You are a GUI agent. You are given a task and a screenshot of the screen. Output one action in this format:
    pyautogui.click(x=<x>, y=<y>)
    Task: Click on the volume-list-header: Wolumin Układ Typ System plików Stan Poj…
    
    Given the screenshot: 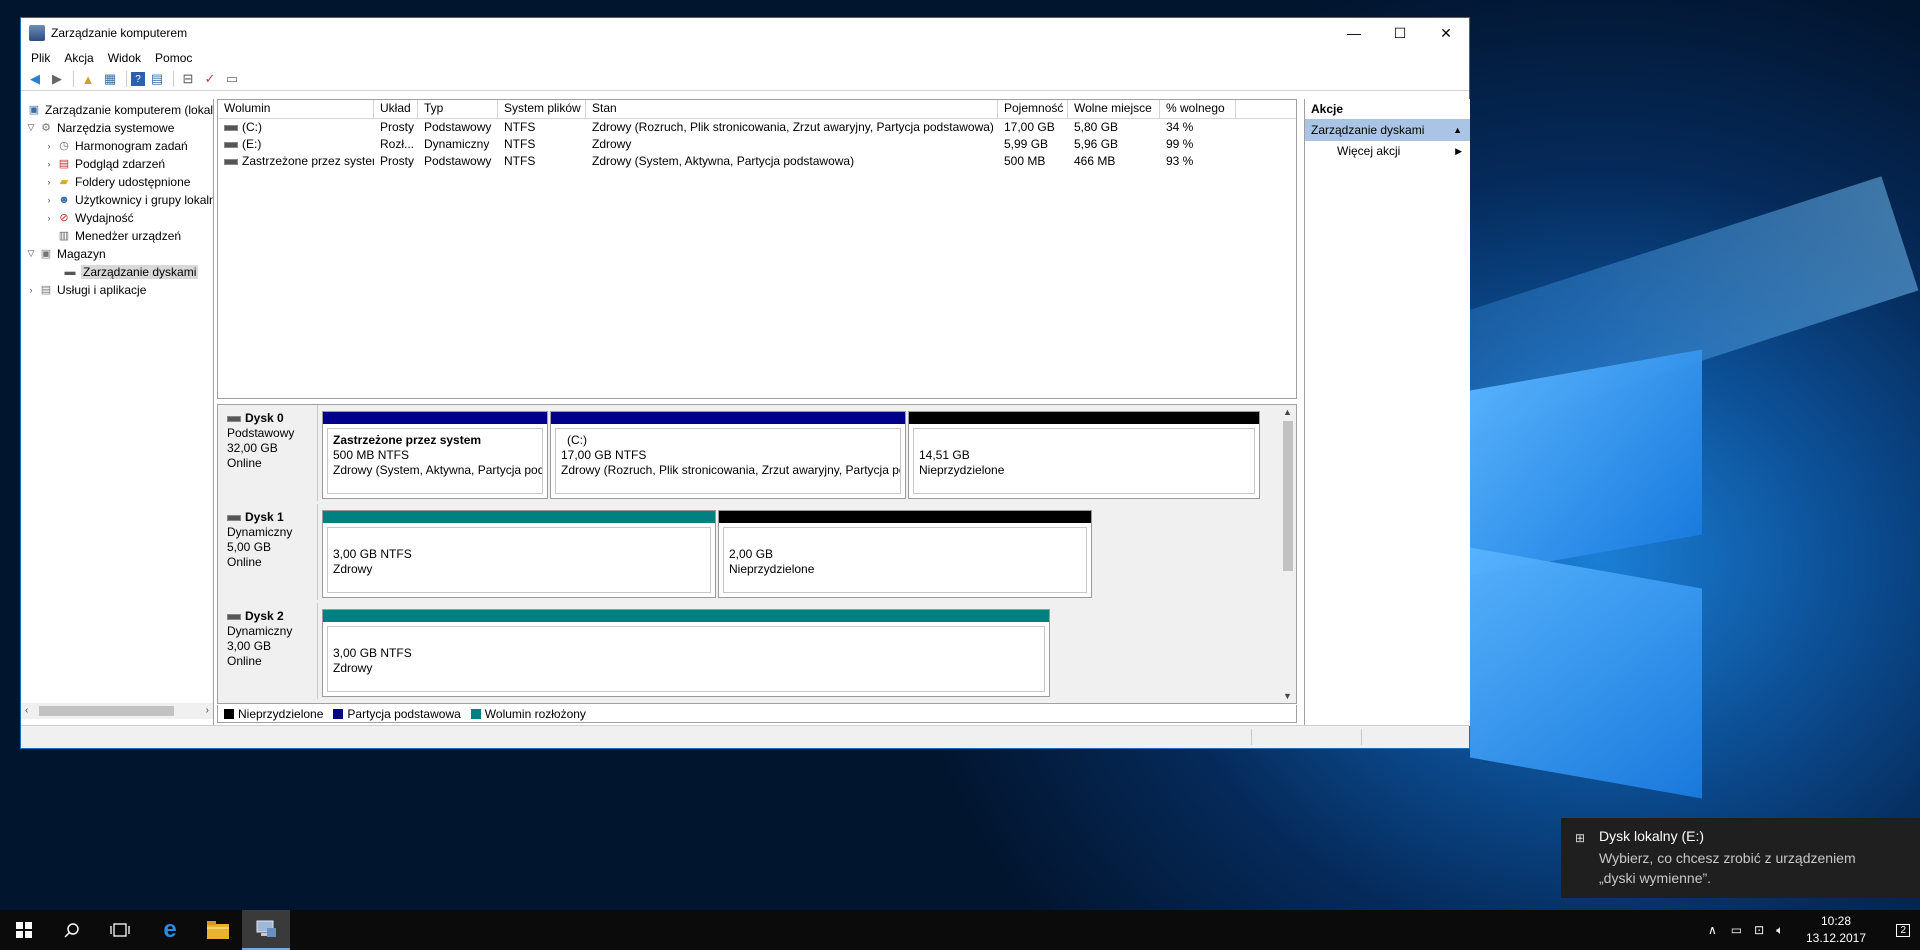 What is the action you would take?
    pyautogui.click(x=757, y=109)
    